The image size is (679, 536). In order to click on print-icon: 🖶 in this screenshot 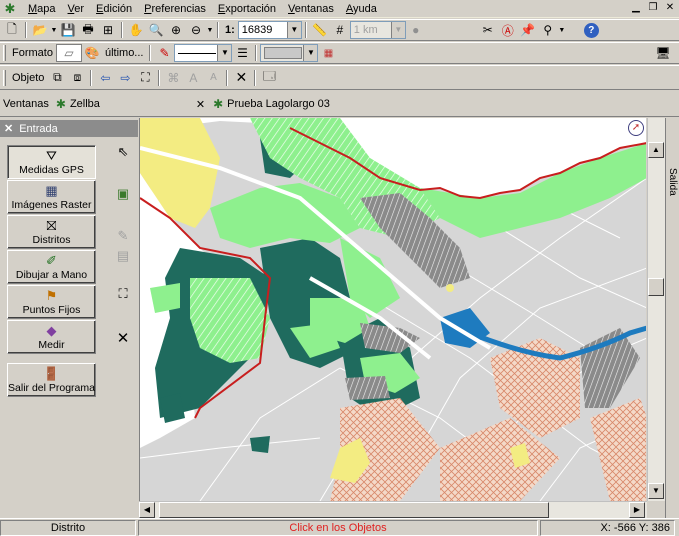, I will do `click(88, 30)`.